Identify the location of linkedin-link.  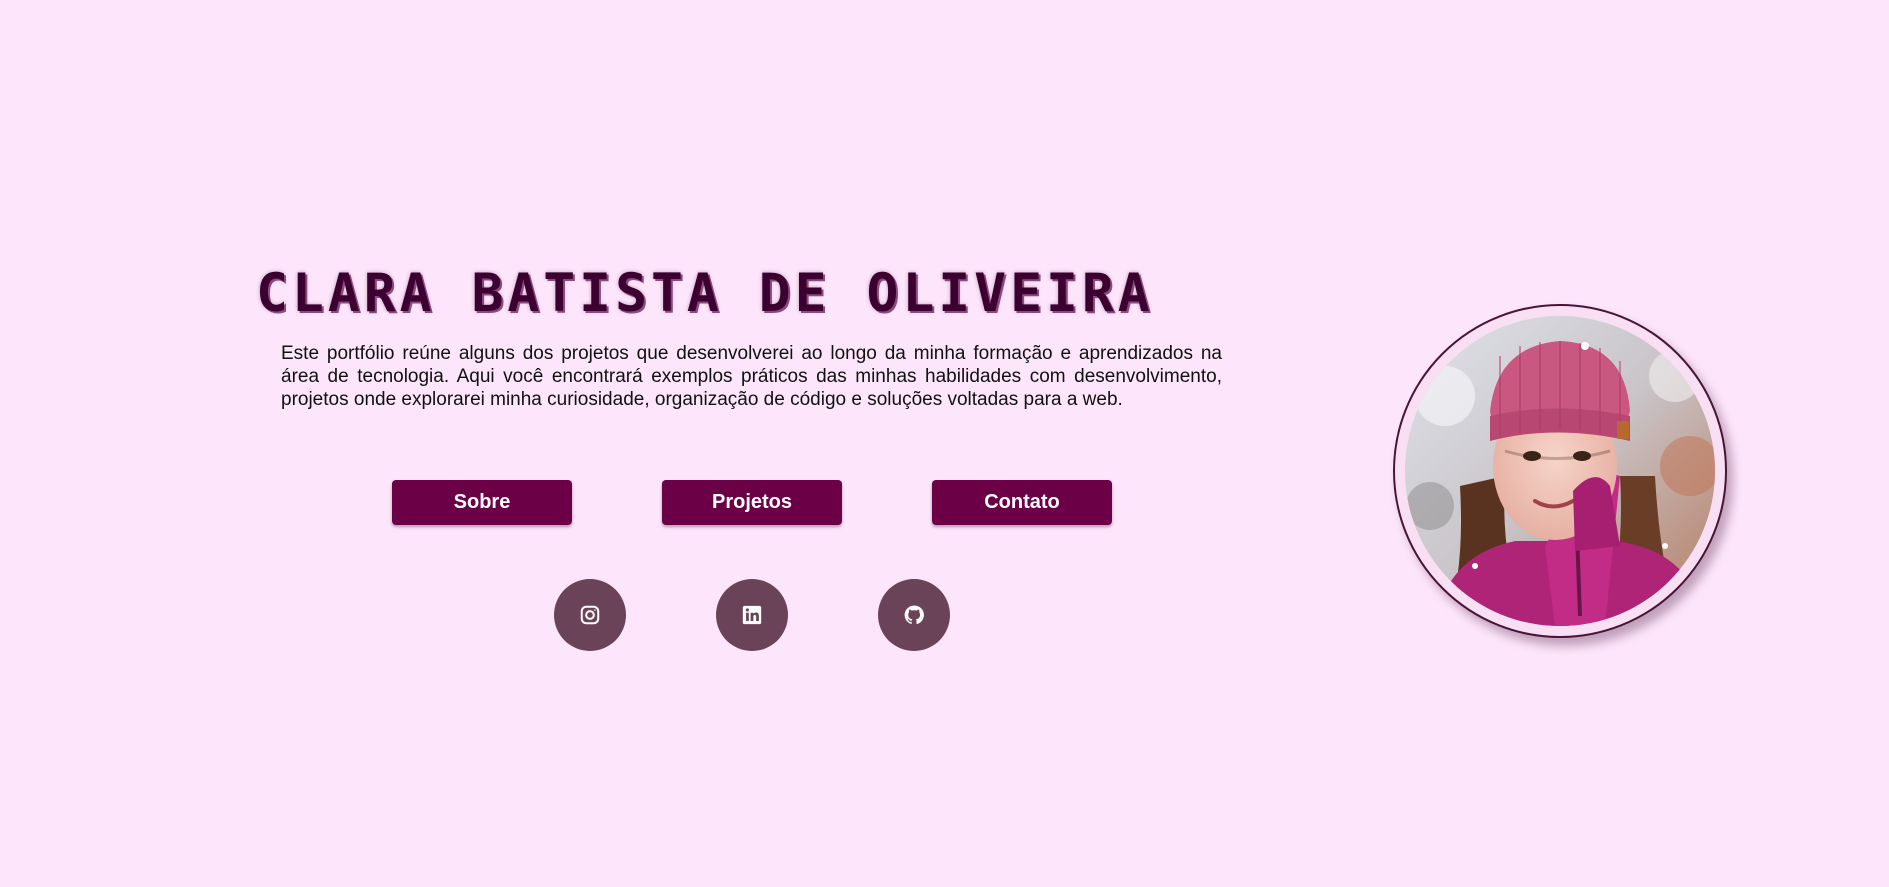
(752, 615).